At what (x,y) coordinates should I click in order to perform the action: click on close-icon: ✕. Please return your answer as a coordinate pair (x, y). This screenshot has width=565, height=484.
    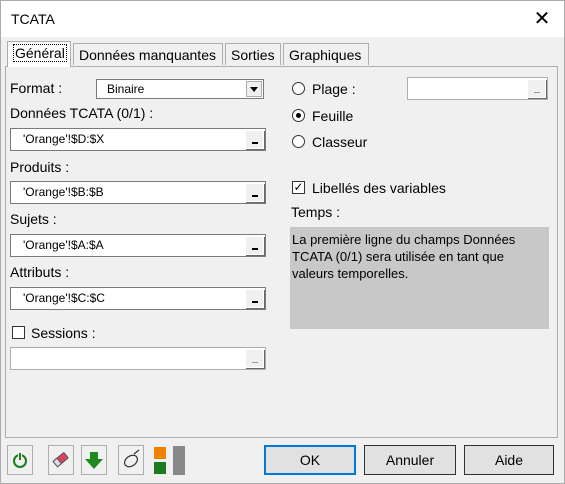
    Looking at the image, I should click on (542, 19).